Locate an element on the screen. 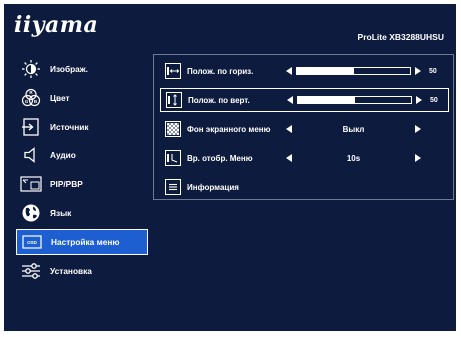 Image resolution: width=461 pixels, height=337 pixels. menu-row-osd-background: Фон экранного меню Выкл is located at coordinates (304, 129).